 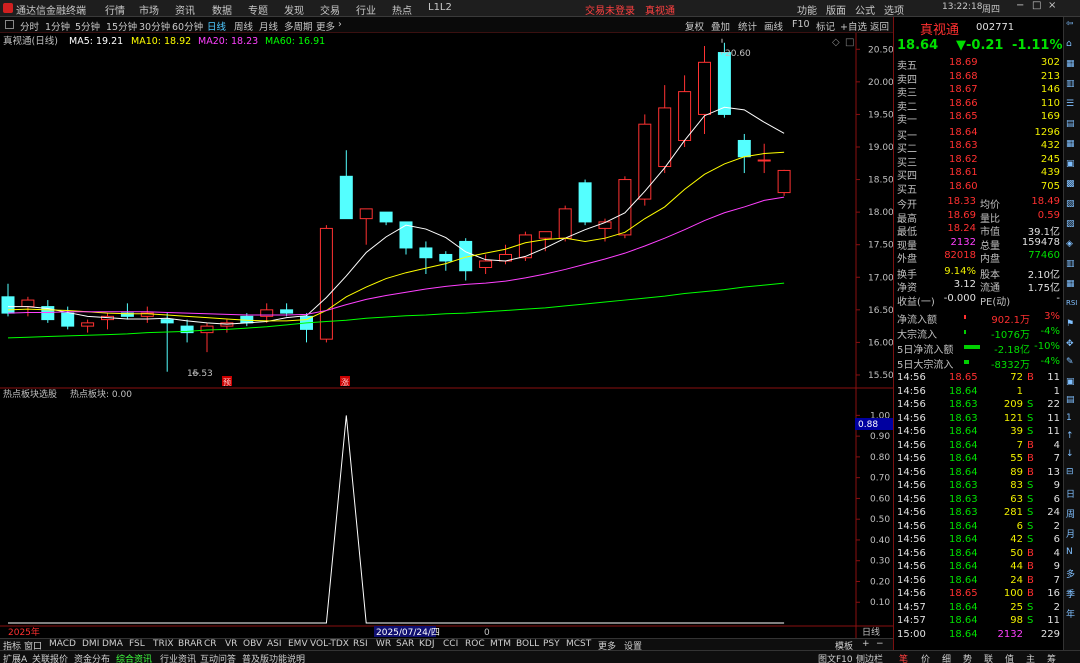 I want to click on bar-icon: ▥, so click(x=1070, y=264).